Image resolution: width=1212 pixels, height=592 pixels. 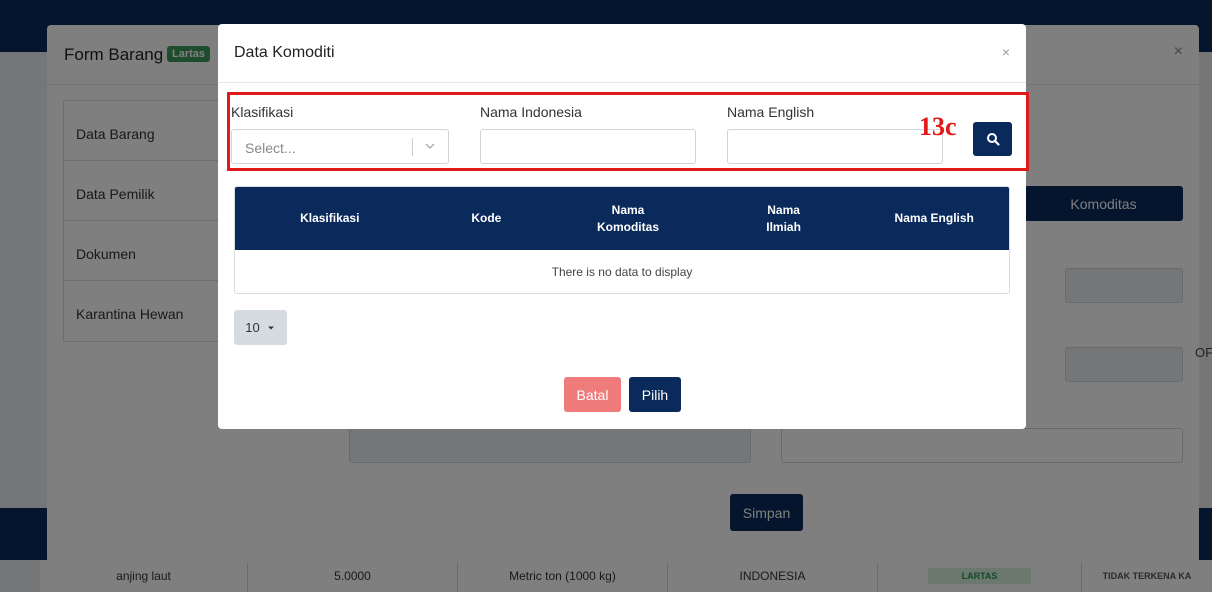 What do you see at coordinates (592, 394) in the screenshot?
I see `batal-button: Batal` at bounding box center [592, 394].